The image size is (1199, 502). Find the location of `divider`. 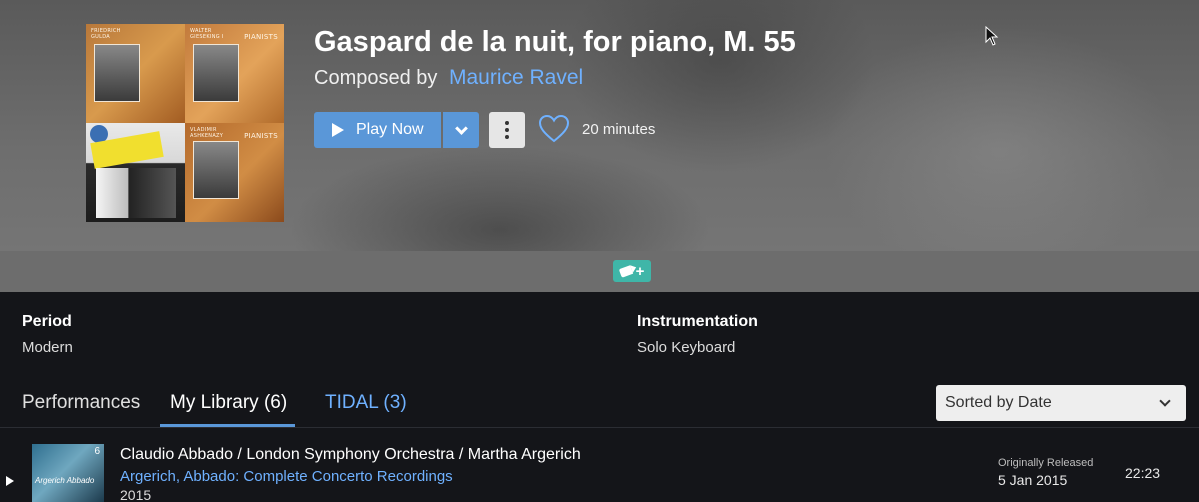

divider is located at coordinates (599, 427).